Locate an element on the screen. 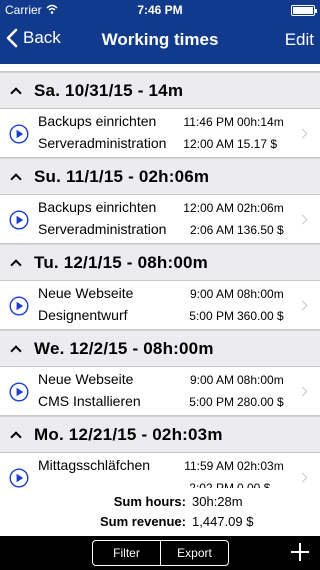 The height and width of the screenshot is (570, 320). section-date: We. 12/2/15 - 08h:00m is located at coordinates (124, 348).